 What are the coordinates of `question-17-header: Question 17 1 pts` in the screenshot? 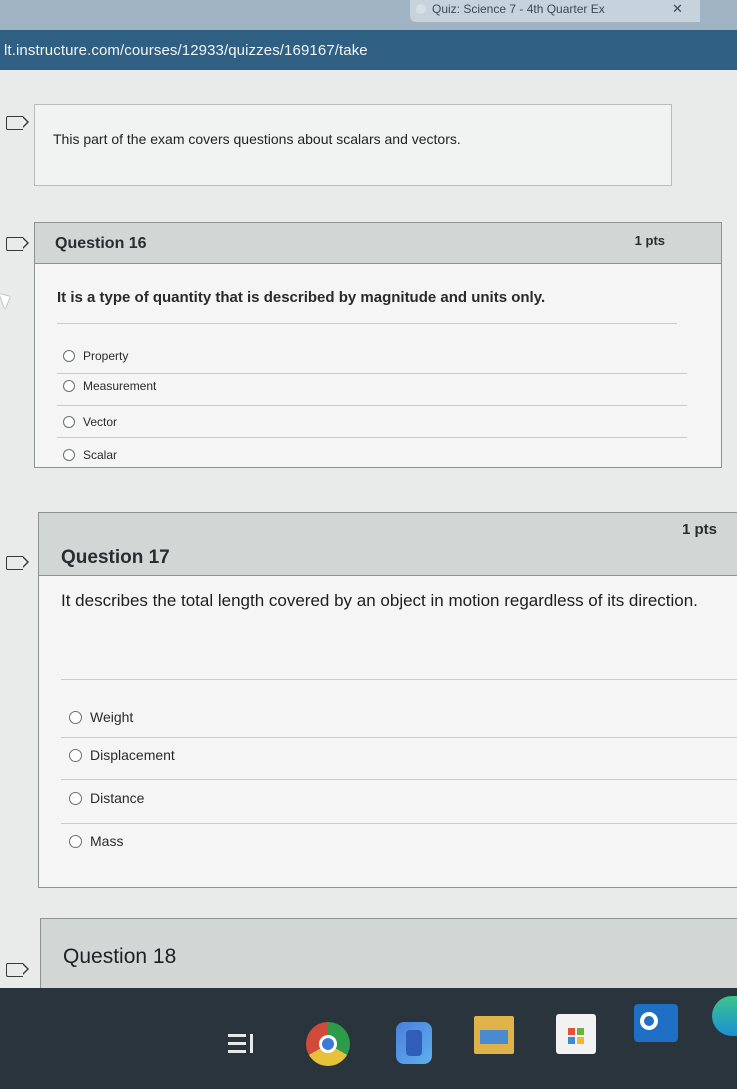 It's located at (388, 544).